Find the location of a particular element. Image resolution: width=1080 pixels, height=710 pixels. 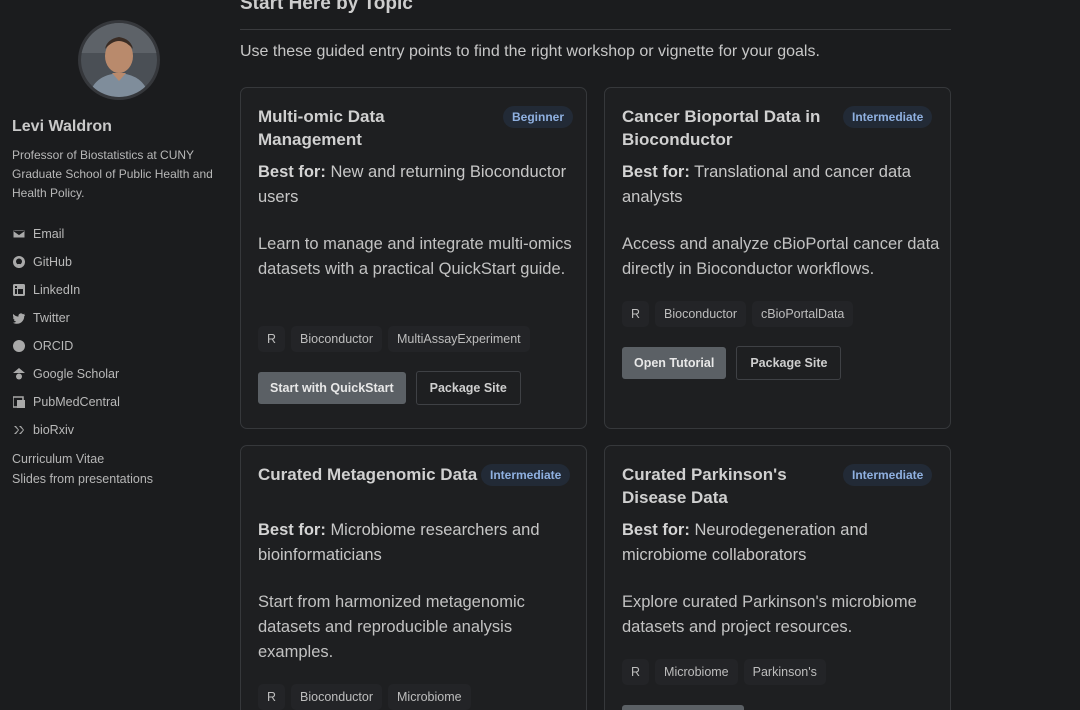

github-link: GitHub is located at coordinates (66, 262).